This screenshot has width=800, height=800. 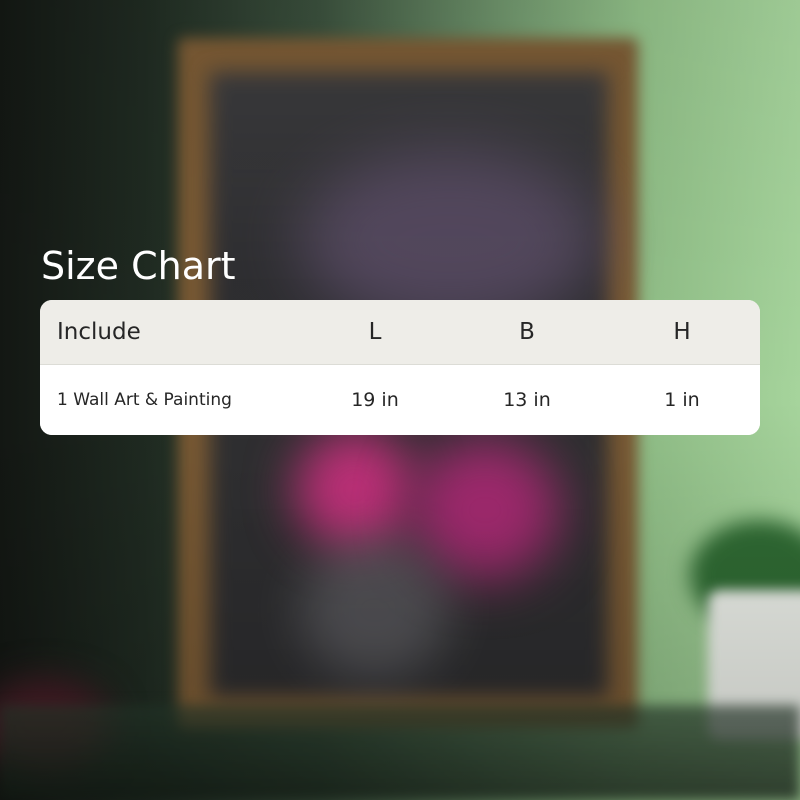 I want to click on cell-item-name: 1 Wall Art & Painting, so click(x=144, y=400).